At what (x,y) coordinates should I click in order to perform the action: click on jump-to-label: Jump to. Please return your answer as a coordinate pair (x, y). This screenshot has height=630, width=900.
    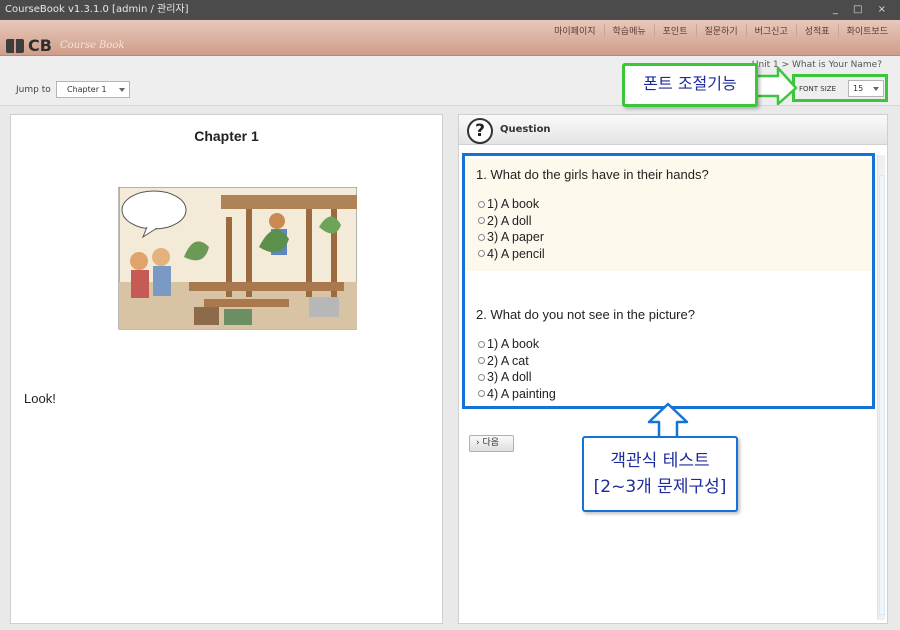
    Looking at the image, I should click on (33, 90).